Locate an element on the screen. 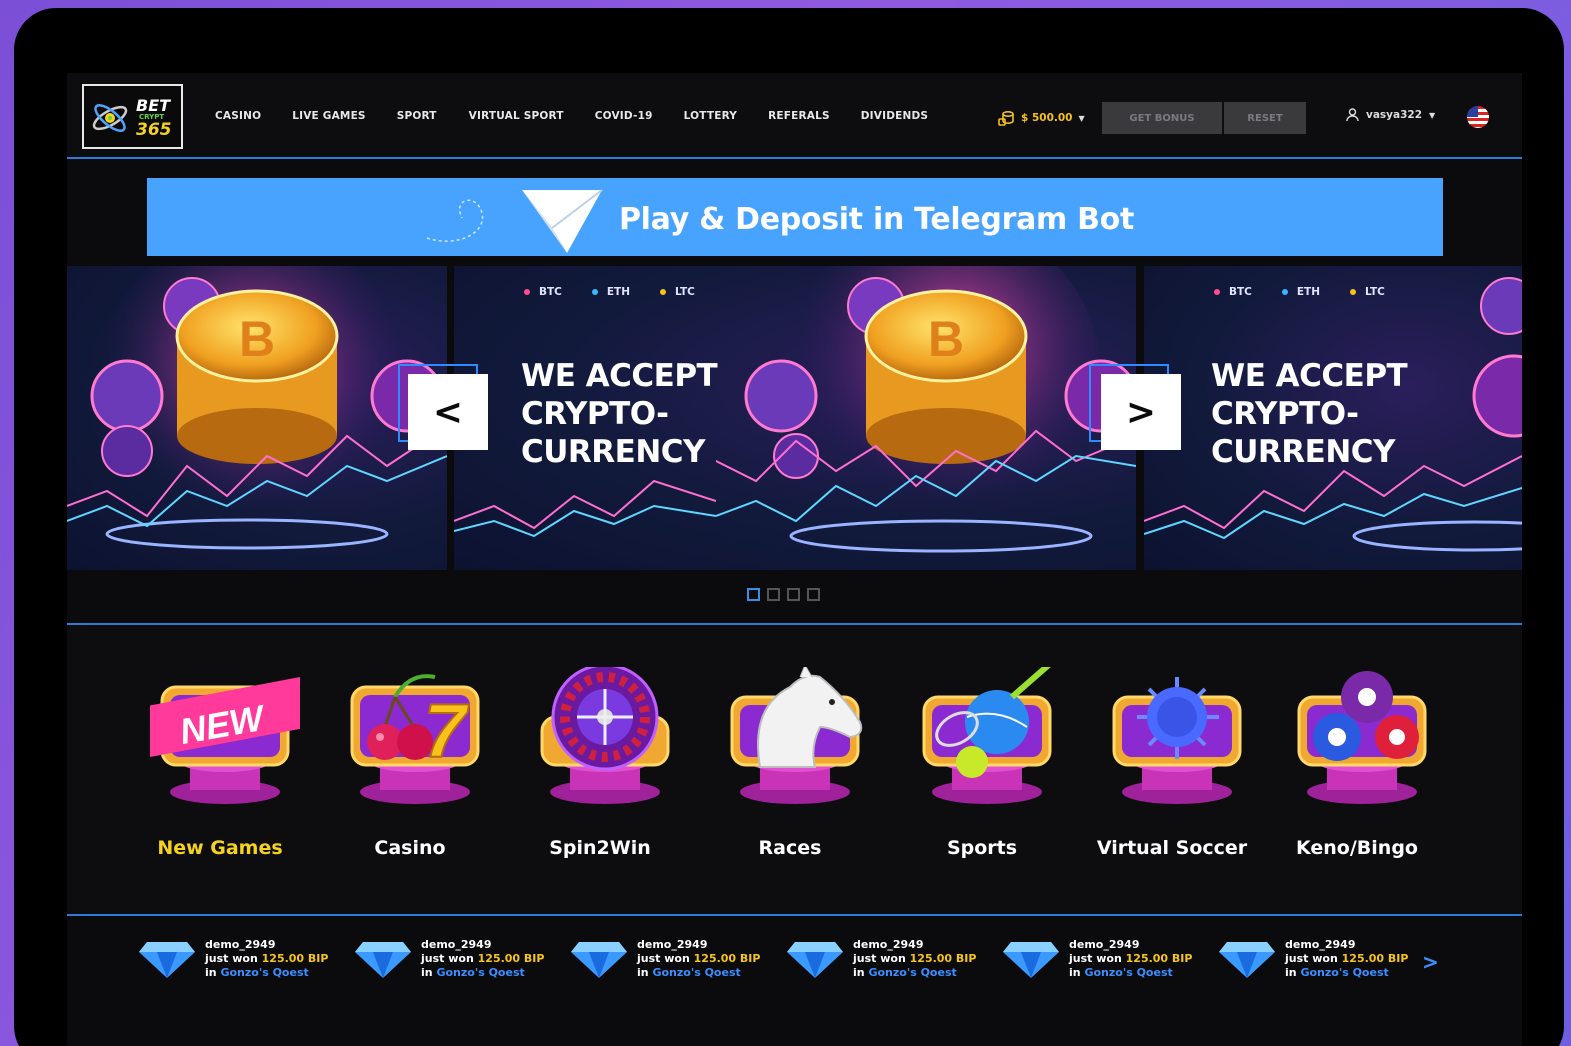 Image resolution: width=1571 pixels, height=1046 pixels. carousel-slide-prev: B is located at coordinates (257, 418).